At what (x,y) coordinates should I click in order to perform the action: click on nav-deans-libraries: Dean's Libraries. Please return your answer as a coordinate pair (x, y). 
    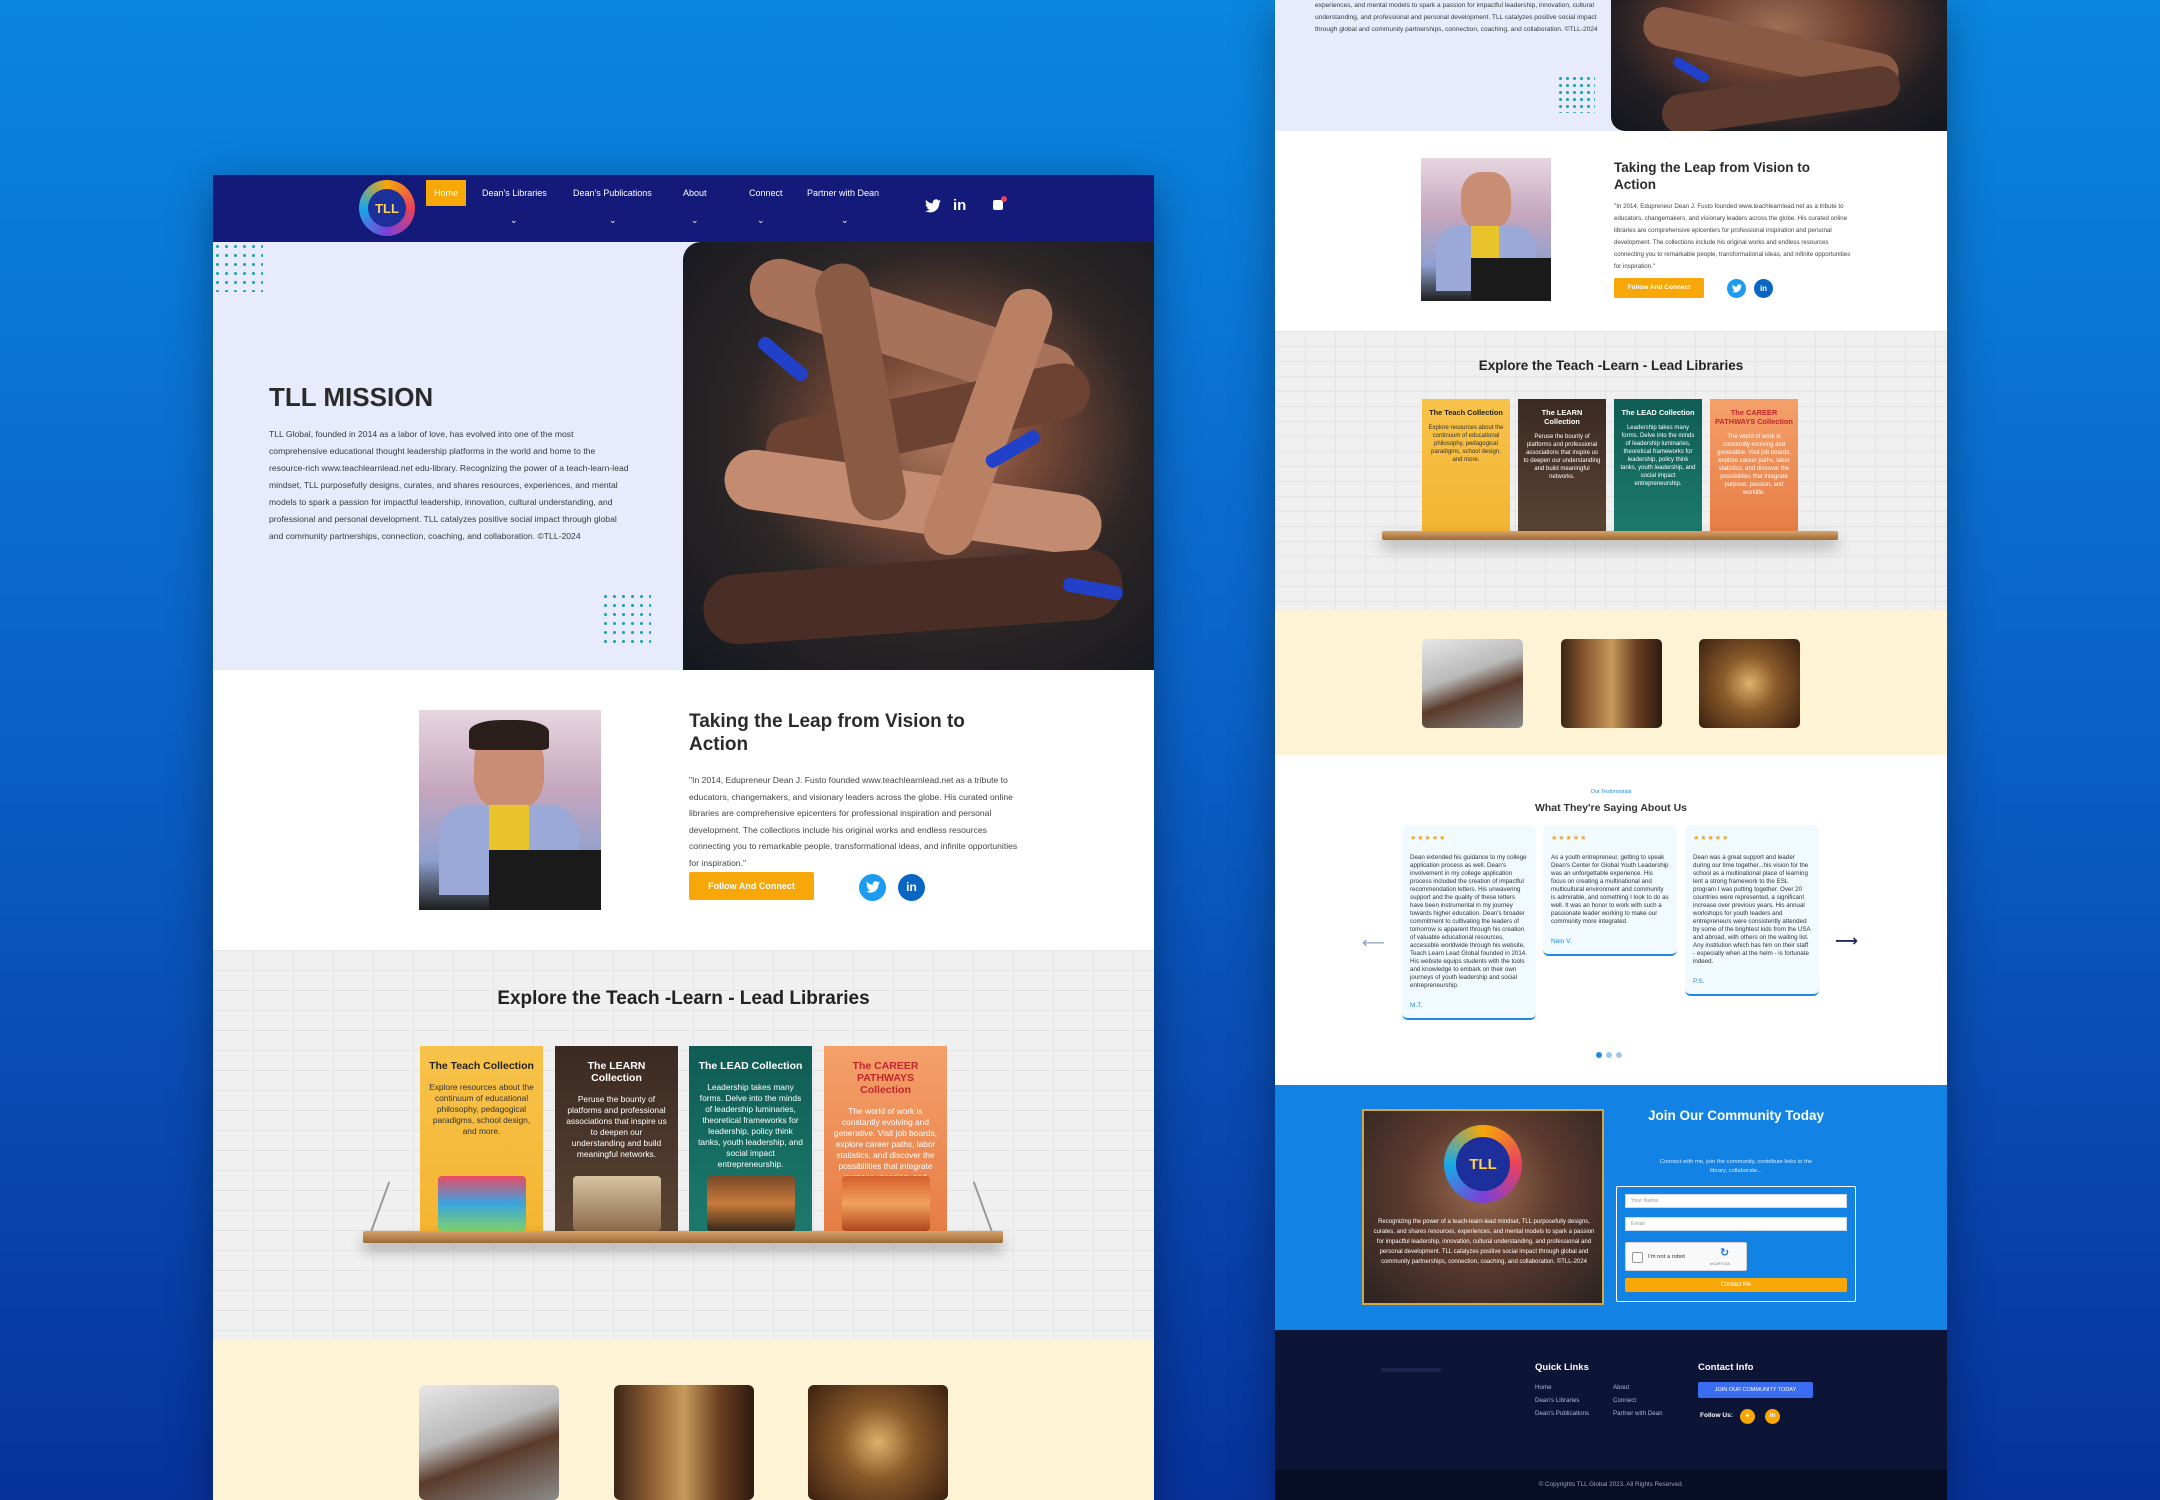
    Looking at the image, I should click on (514, 193).